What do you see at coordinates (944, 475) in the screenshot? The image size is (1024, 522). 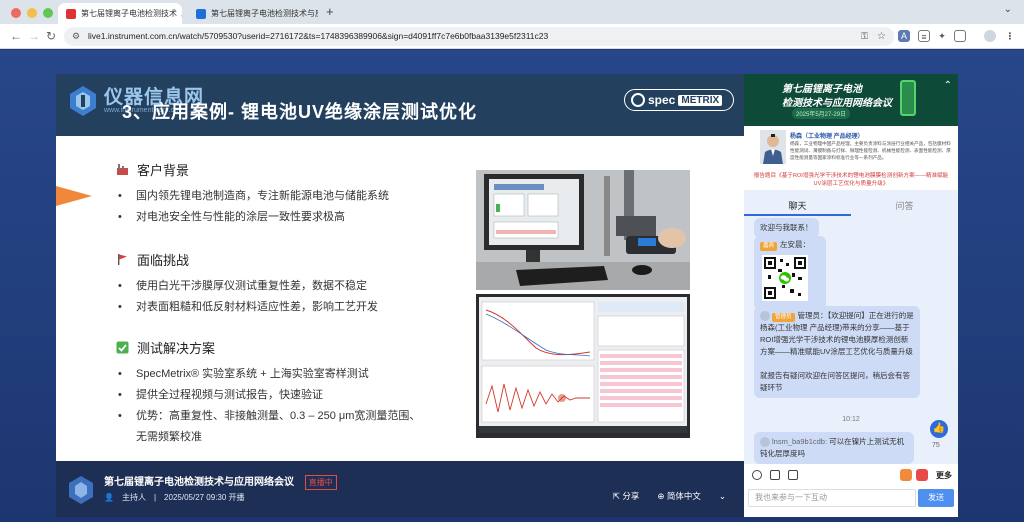 I see `more-button: 更多` at bounding box center [944, 475].